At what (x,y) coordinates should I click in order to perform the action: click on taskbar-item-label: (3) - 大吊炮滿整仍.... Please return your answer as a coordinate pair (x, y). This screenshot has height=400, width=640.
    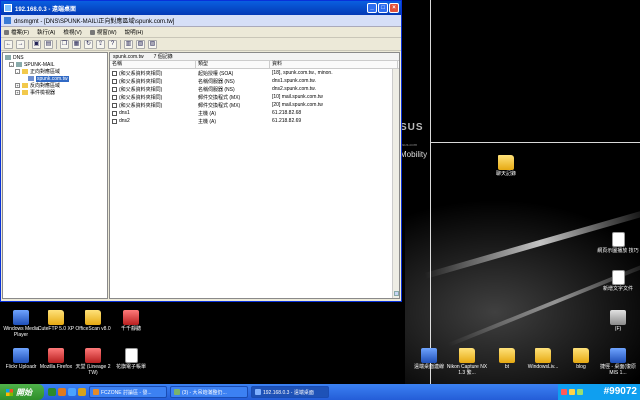
    Looking at the image, I should click on (204, 392).